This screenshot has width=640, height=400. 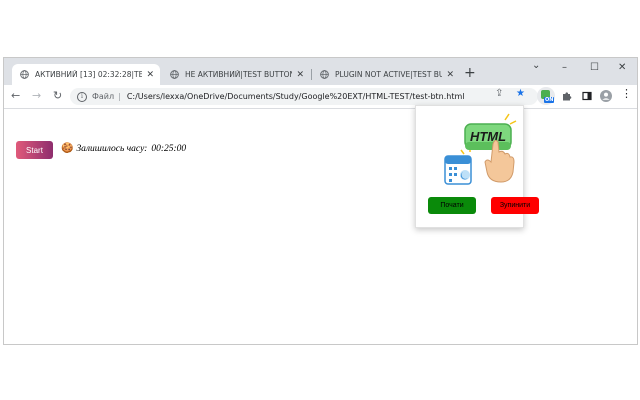 I want to click on reload-icon: ↻, so click(x=57, y=96).